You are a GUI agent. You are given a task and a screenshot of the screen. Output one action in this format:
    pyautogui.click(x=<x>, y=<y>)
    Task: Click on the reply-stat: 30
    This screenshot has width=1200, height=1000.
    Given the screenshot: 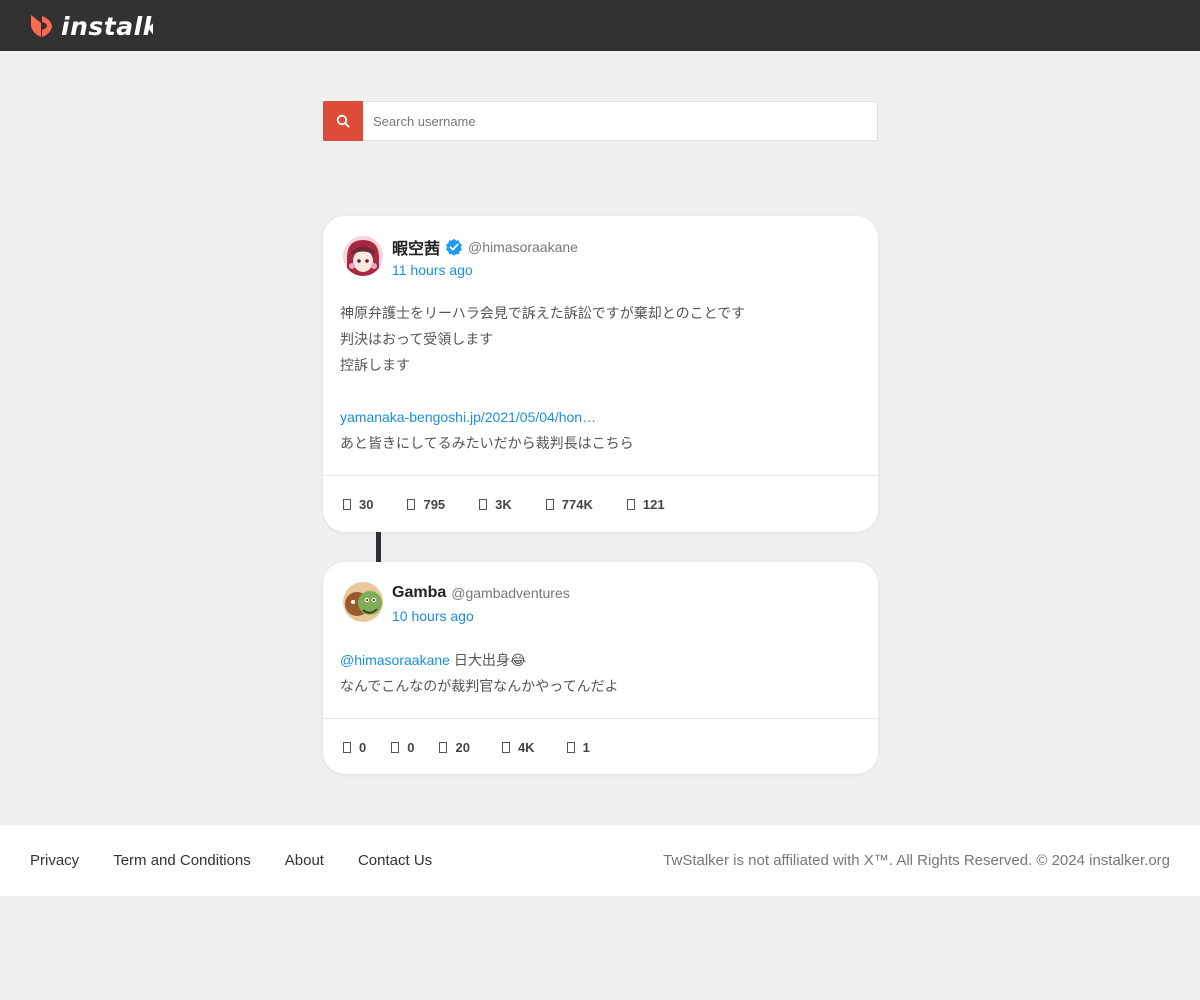 What is the action you would take?
    pyautogui.click(x=358, y=504)
    